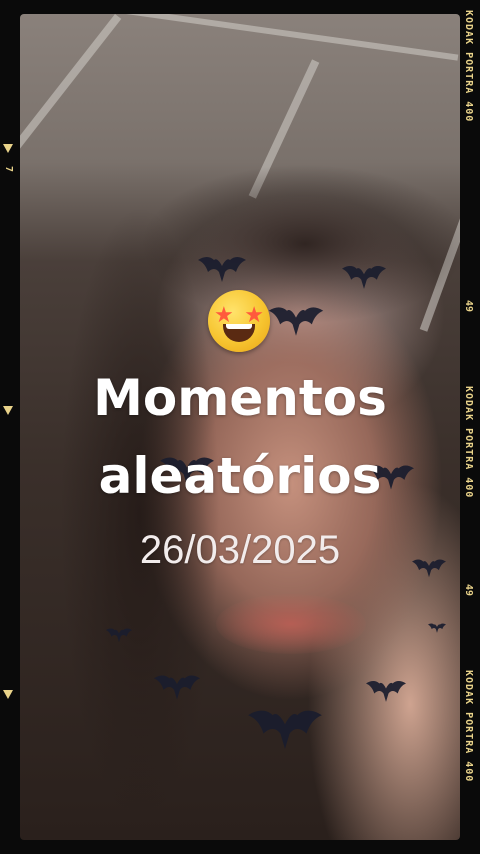  What do you see at coordinates (239, 333) in the screenshot?
I see `smile-icon` at bounding box center [239, 333].